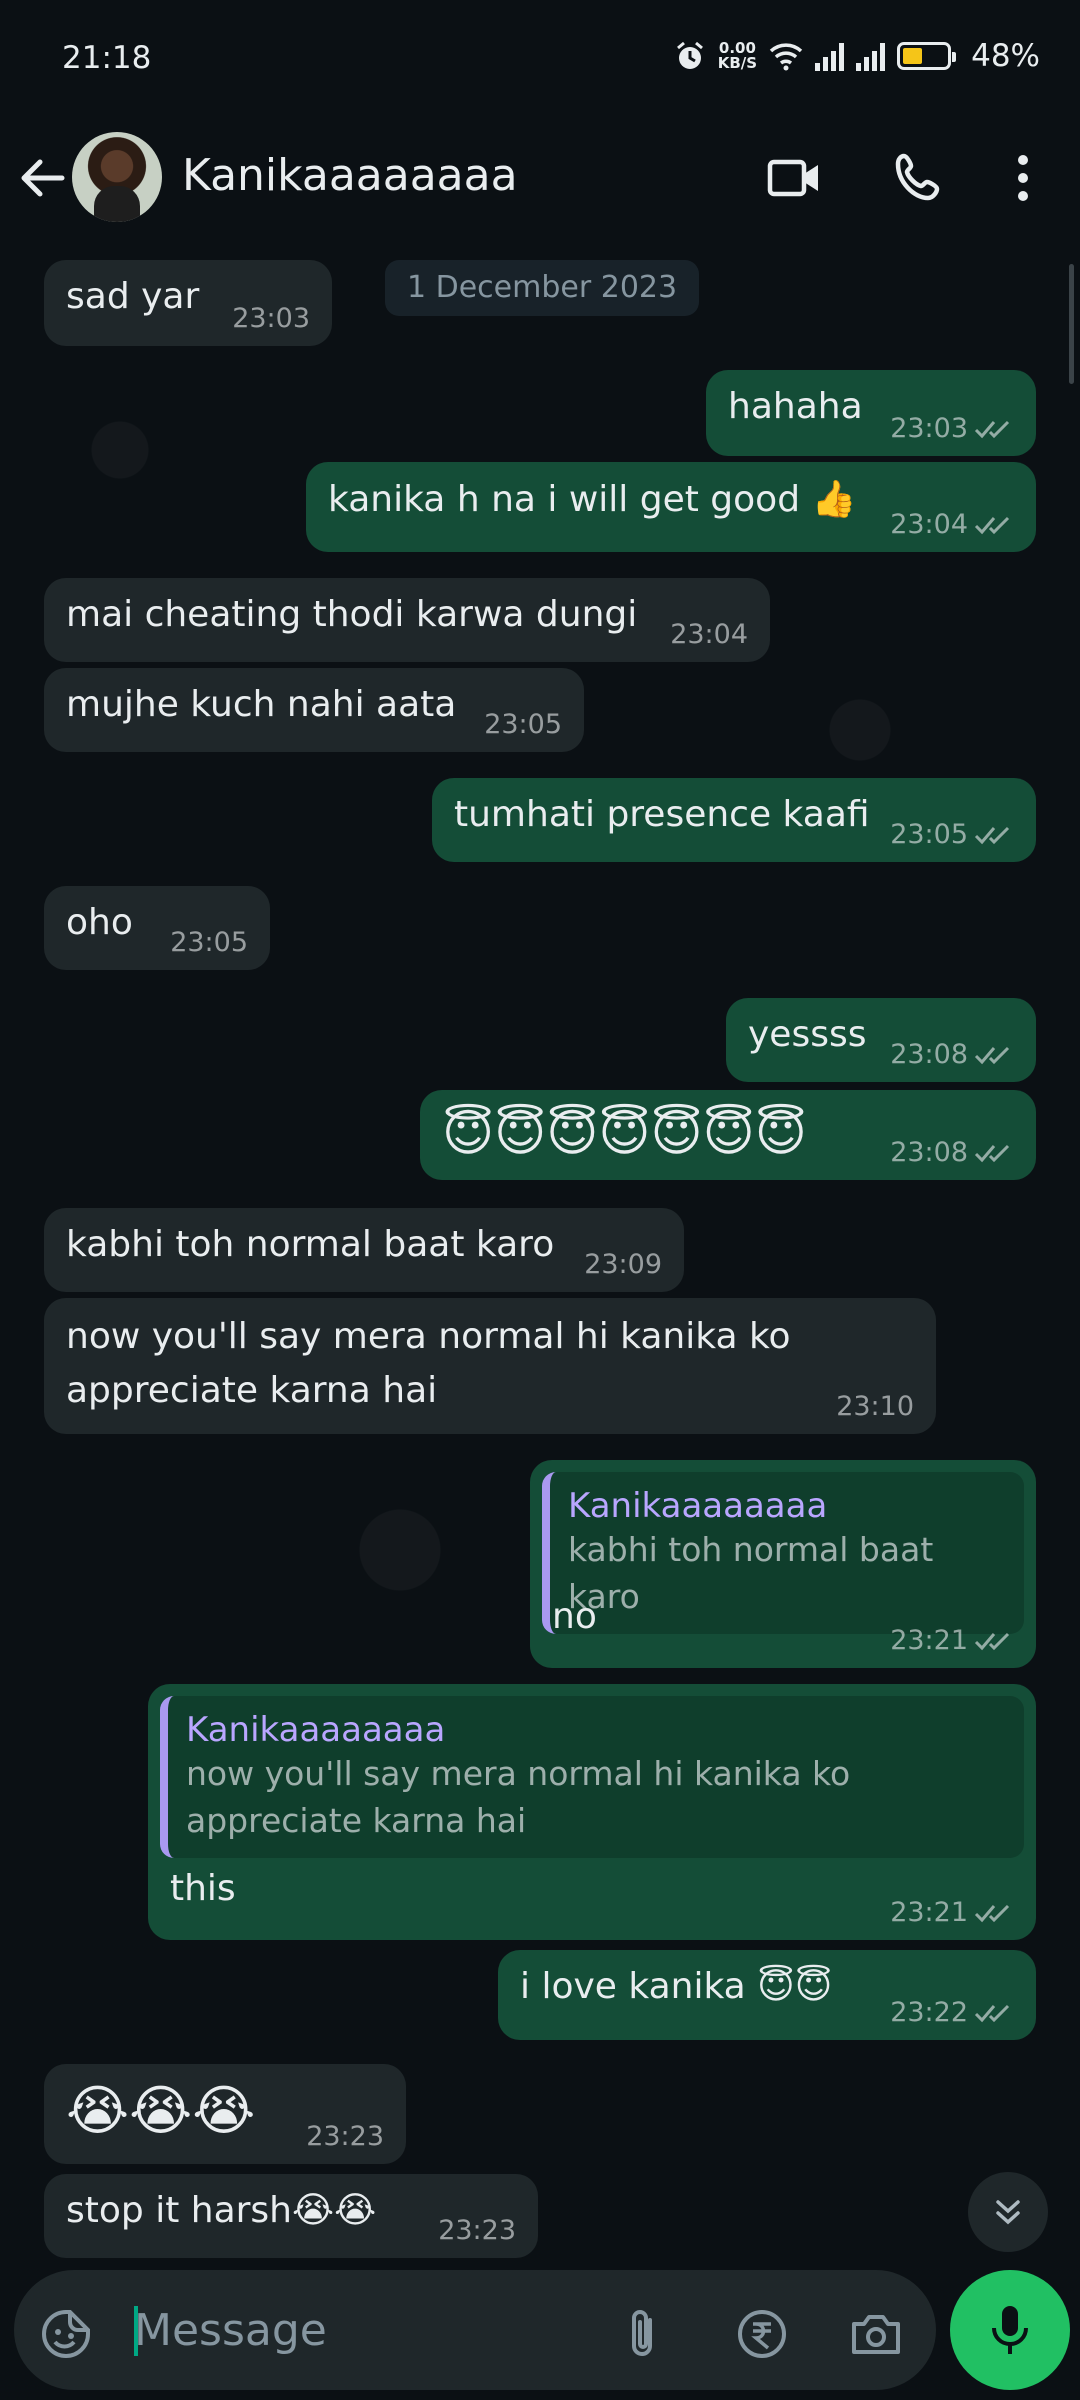 The height and width of the screenshot is (2400, 1080). I want to click on status-time: 21:18, so click(107, 58).